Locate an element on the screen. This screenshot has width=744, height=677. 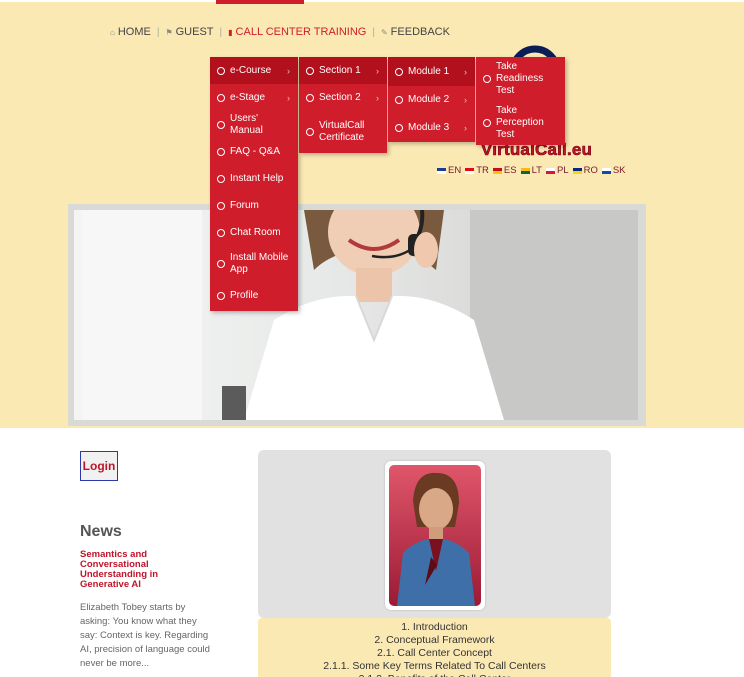
level1-item-forum: Forum is located at coordinates (254, 205).